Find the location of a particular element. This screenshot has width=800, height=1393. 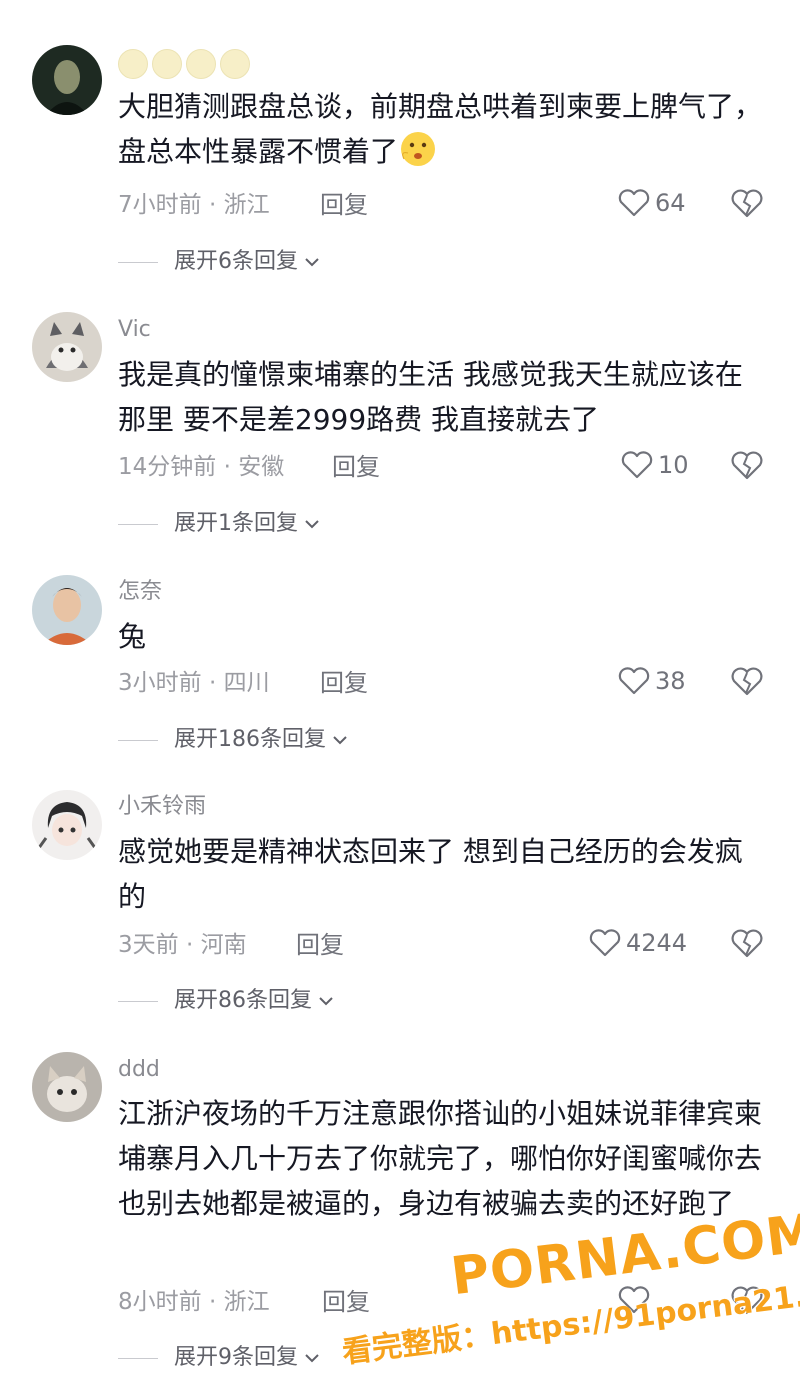

like-button: 64 is located at coordinates (651, 203).